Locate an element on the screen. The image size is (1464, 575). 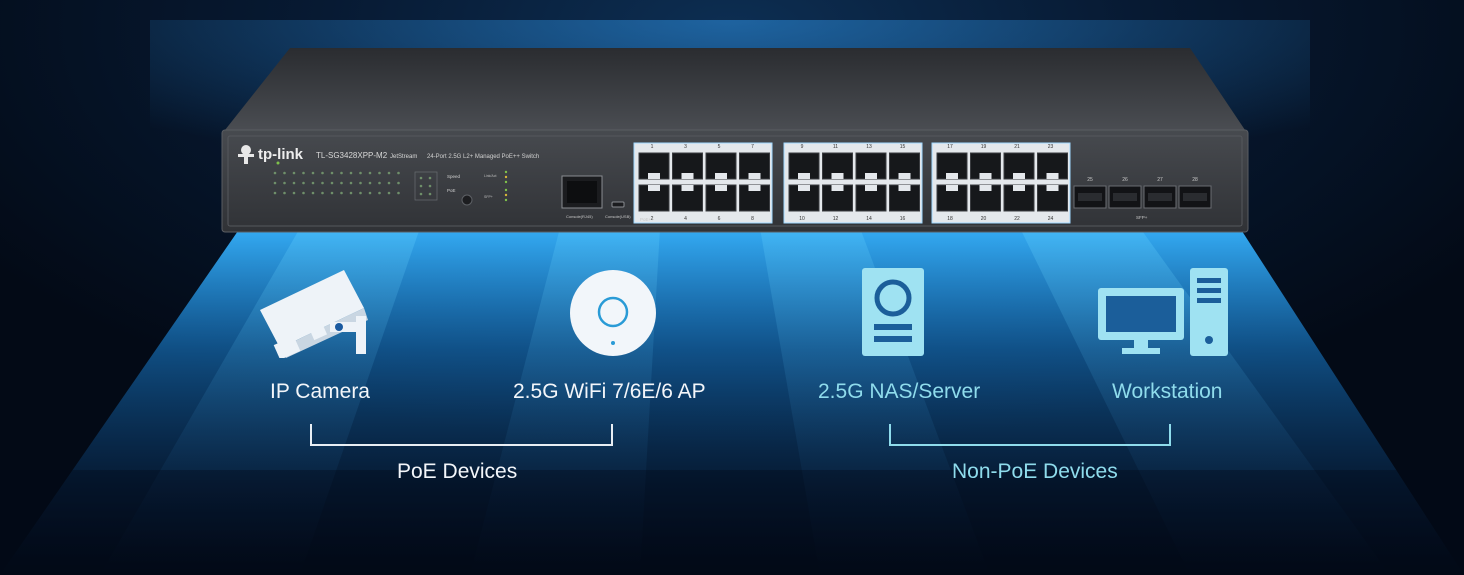
poe-devices-label: PoE Devices is located at coordinates (457, 471).